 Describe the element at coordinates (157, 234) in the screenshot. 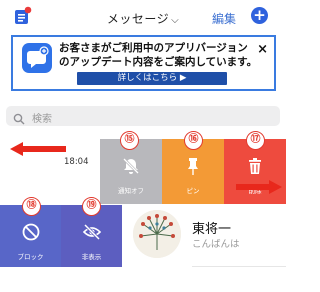

I see `avatar` at that location.